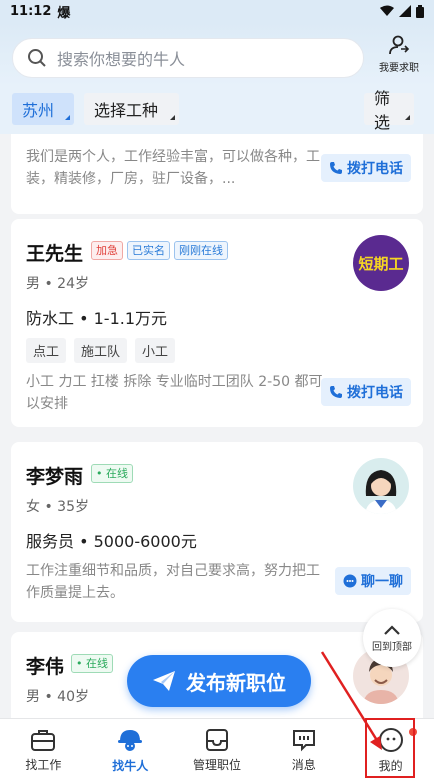 This screenshot has height=781, width=434. I want to click on worker-description: 小工 力工 扛楼 拆除 专业临时工团队 2-50 都可以安排, so click(174, 393).